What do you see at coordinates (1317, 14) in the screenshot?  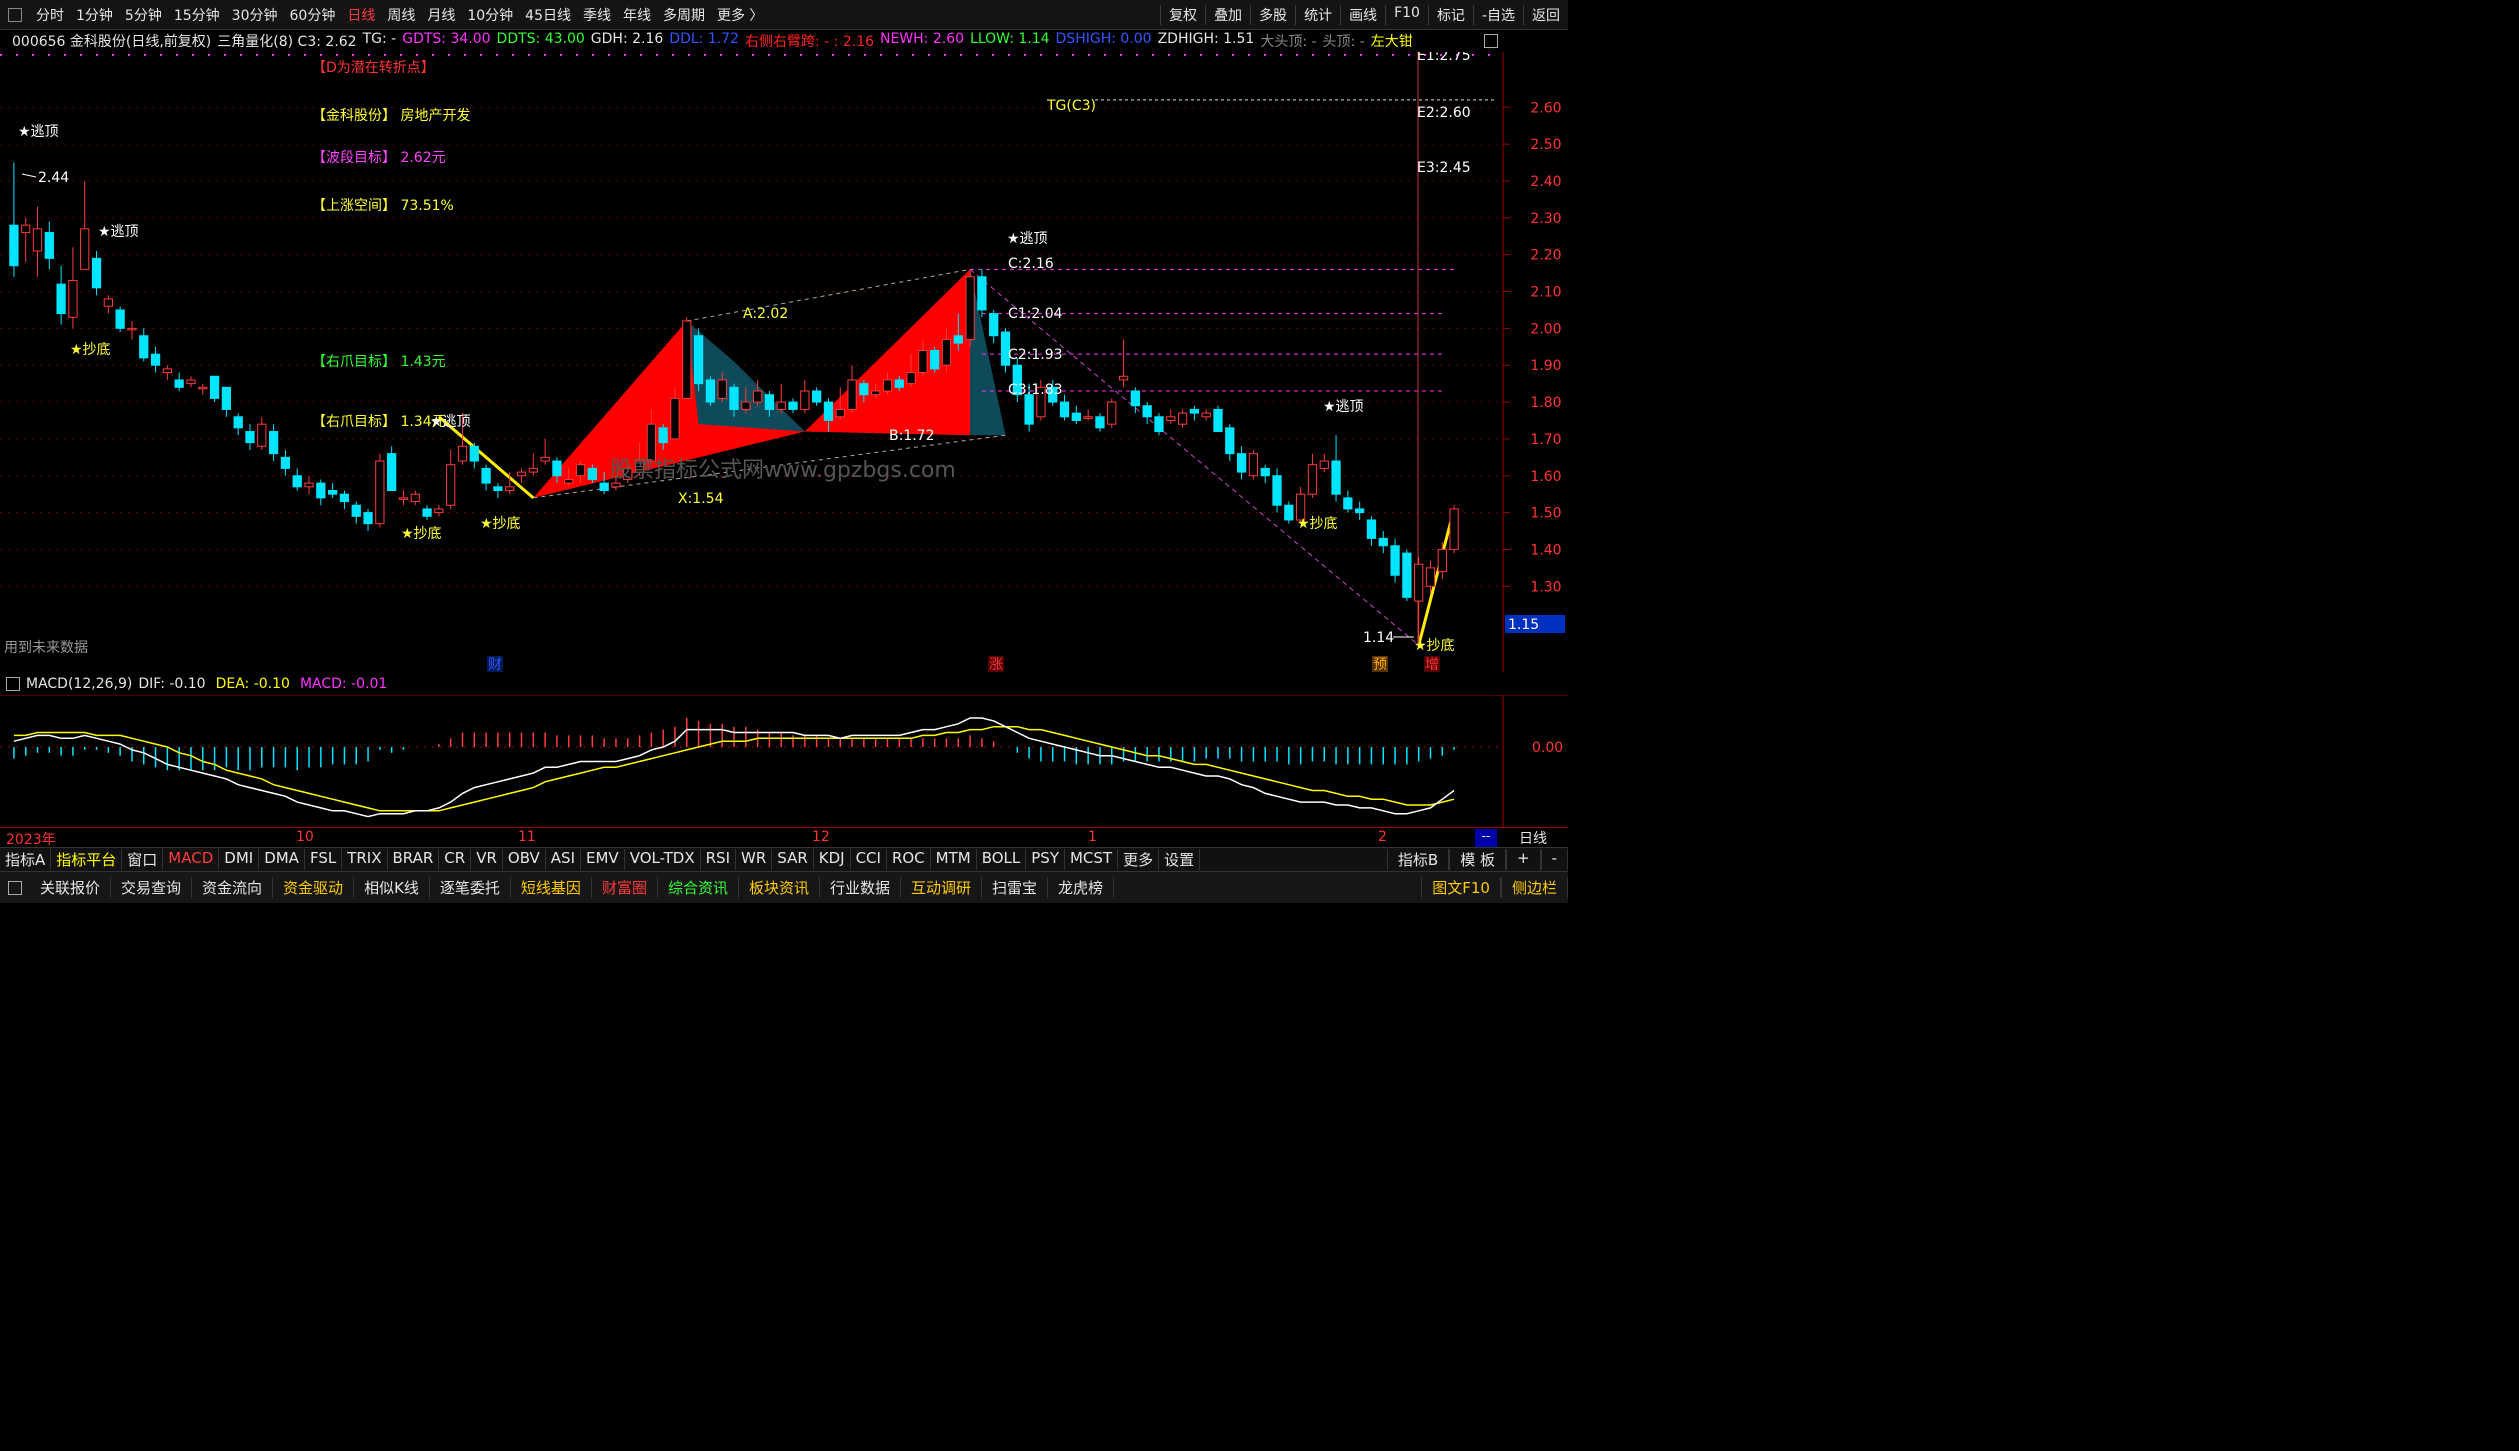 I see `toolbar-button-3: 统计` at bounding box center [1317, 14].